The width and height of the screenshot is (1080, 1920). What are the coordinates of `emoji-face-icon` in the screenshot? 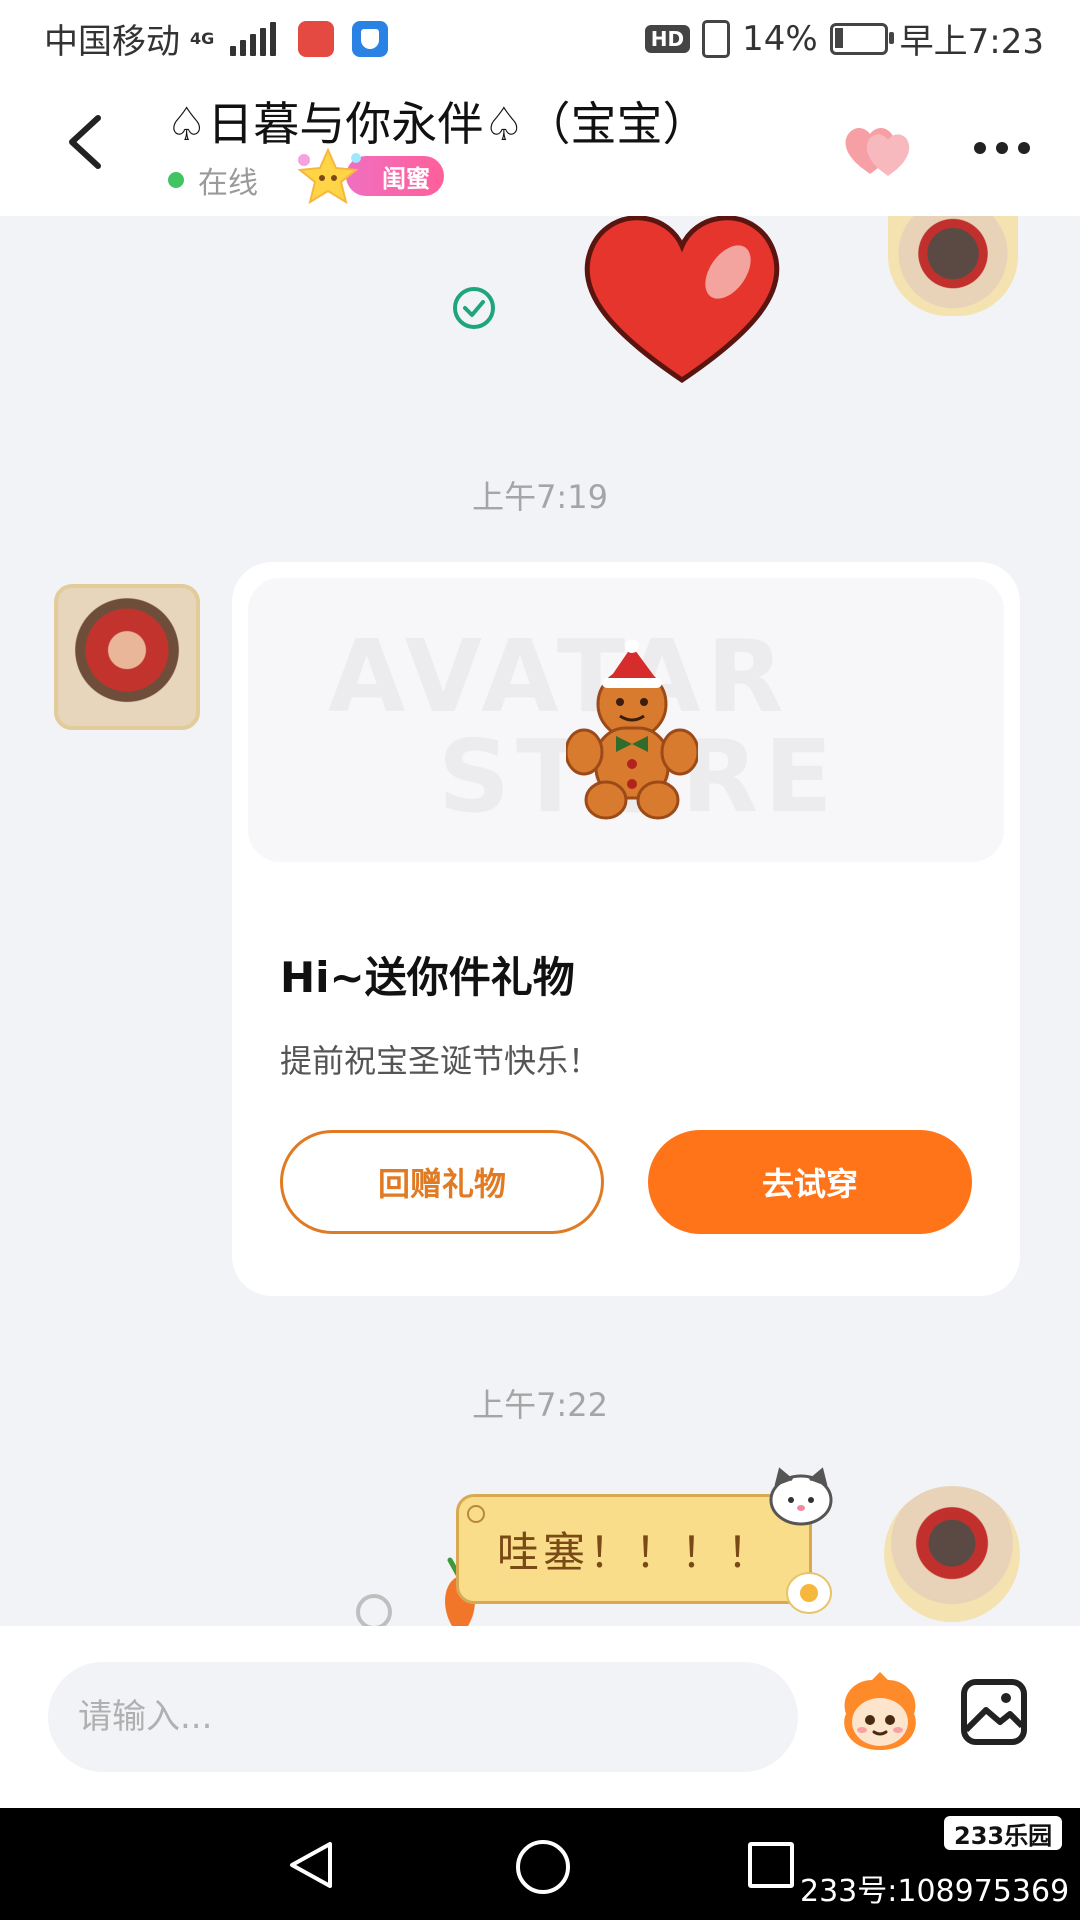 It's located at (880, 1714).